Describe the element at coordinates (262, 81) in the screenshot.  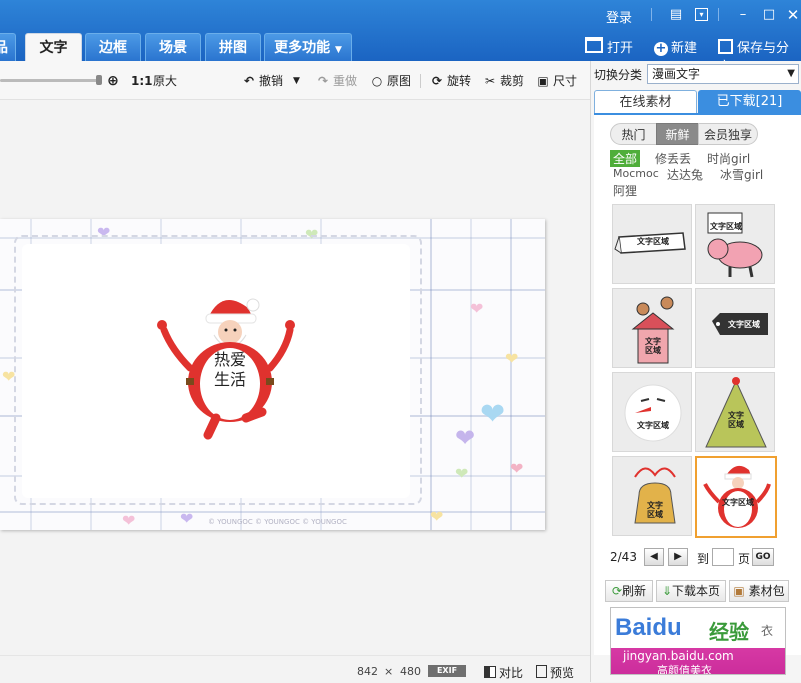
I see `undo-button: ↶ 撤销` at that location.